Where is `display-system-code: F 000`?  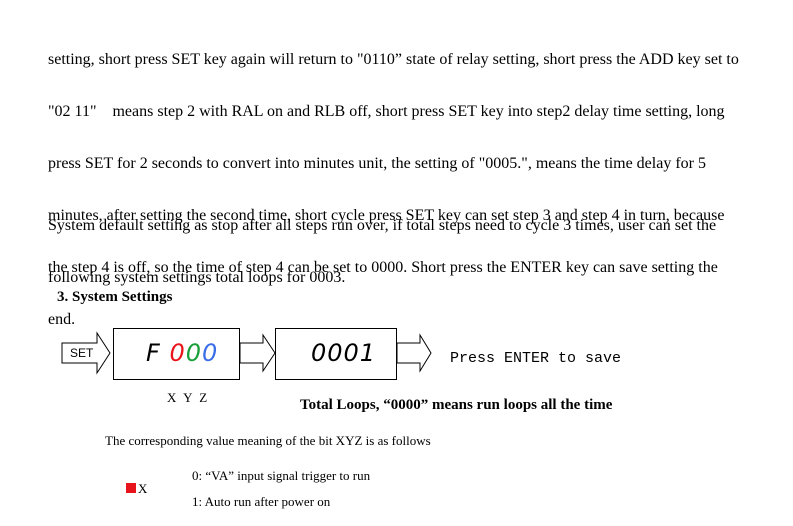 display-system-code: F 000 is located at coordinates (176, 354).